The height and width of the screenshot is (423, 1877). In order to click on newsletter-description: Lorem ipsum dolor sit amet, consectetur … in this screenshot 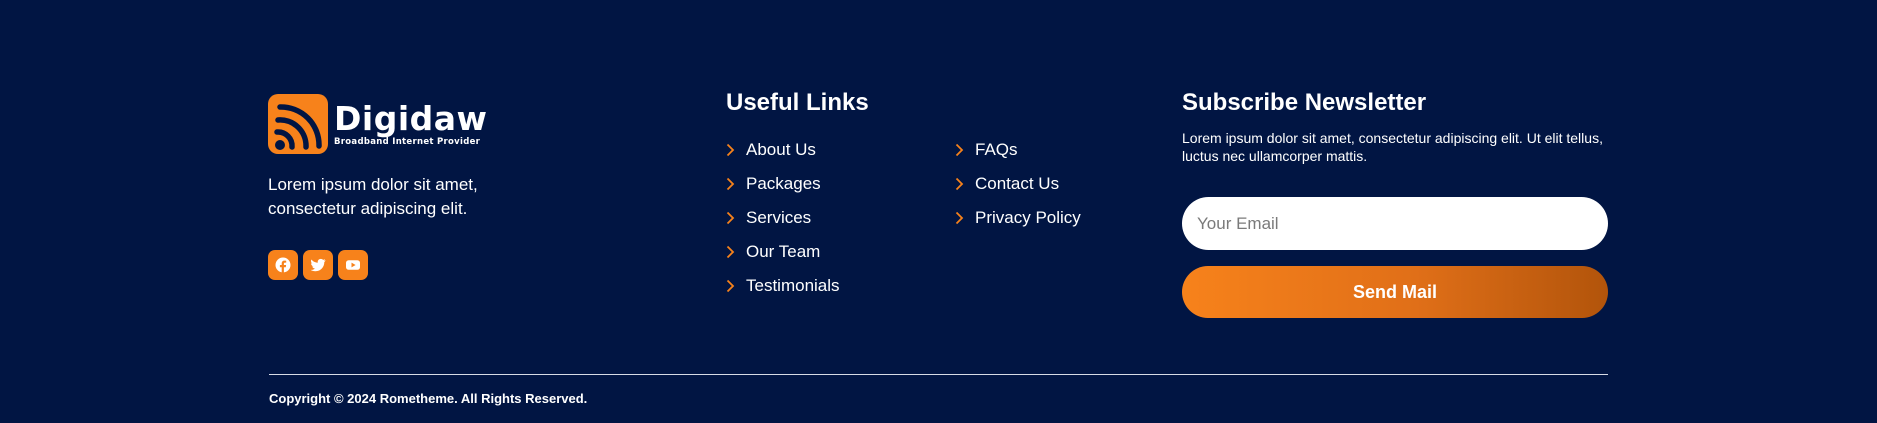, I will do `click(1392, 147)`.